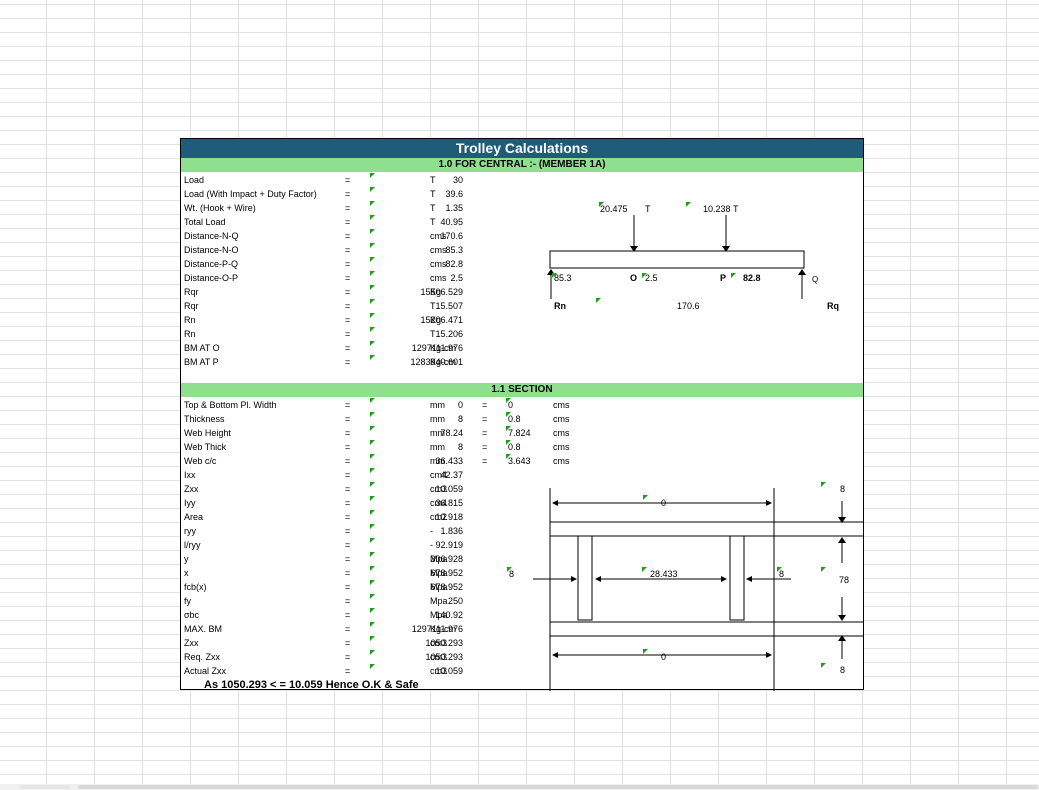 Image resolution: width=1039 pixels, height=790 pixels. I want to click on sheet-tab-area, so click(45, 787).